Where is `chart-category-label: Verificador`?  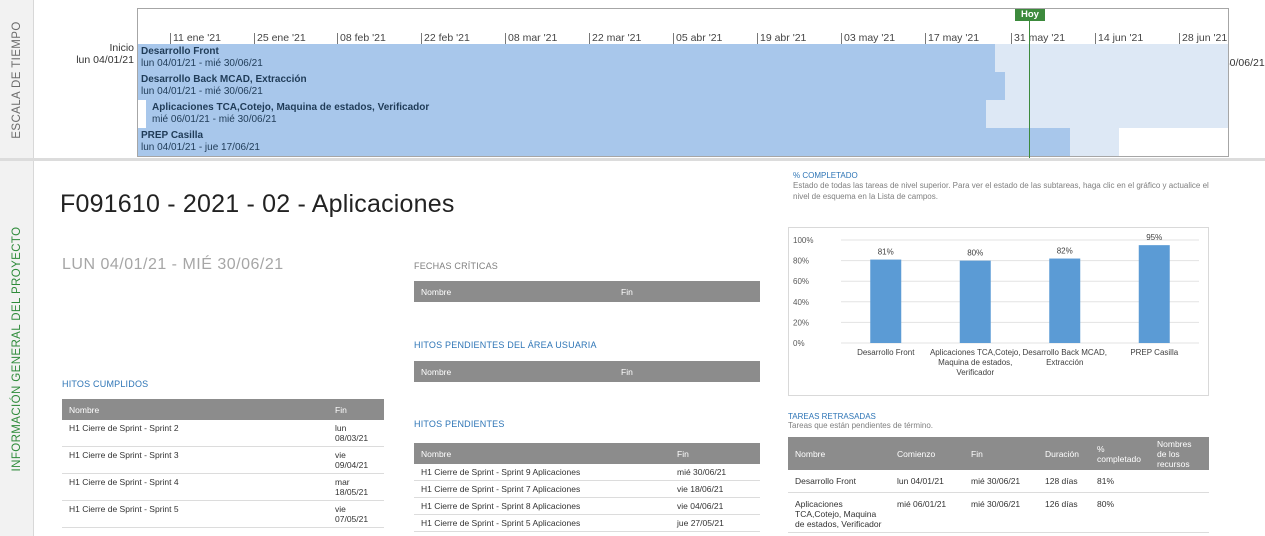
chart-category-label: Verificador is located at coordinates (975, 372).